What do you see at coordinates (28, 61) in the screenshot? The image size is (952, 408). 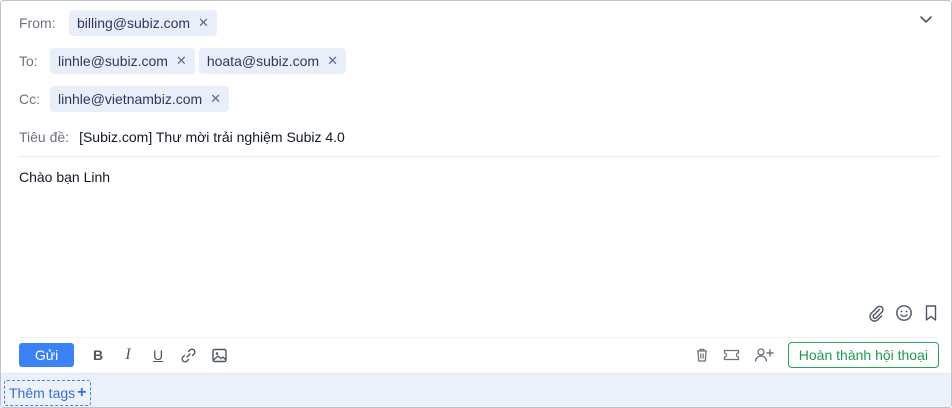 I see `to-label: To:` at bounding box center [28, 61].